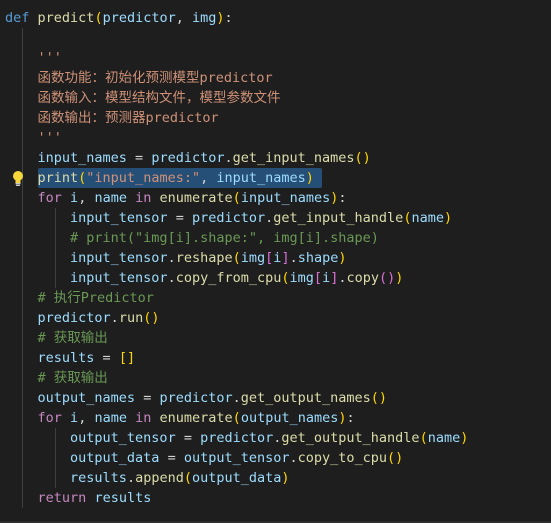  Describe the element at coordinates (22, 38) in the screenshot. I see `indent-guide` at that location.